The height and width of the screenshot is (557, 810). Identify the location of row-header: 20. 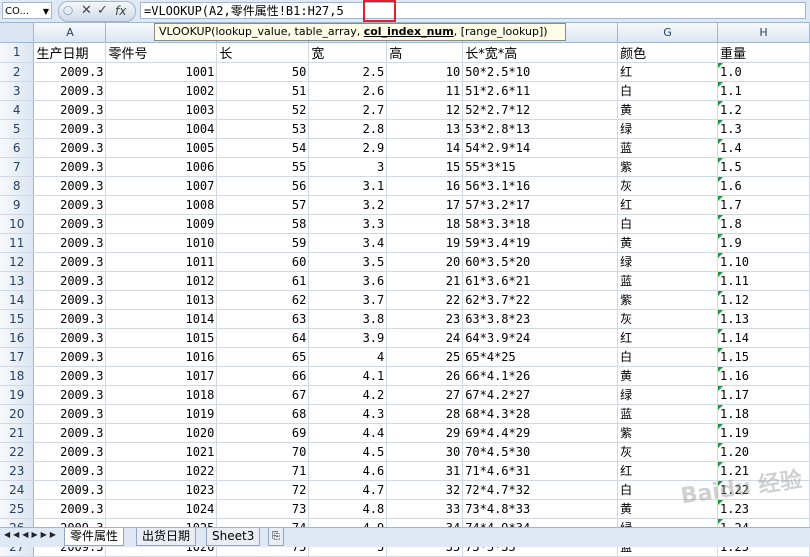
(17, 414).